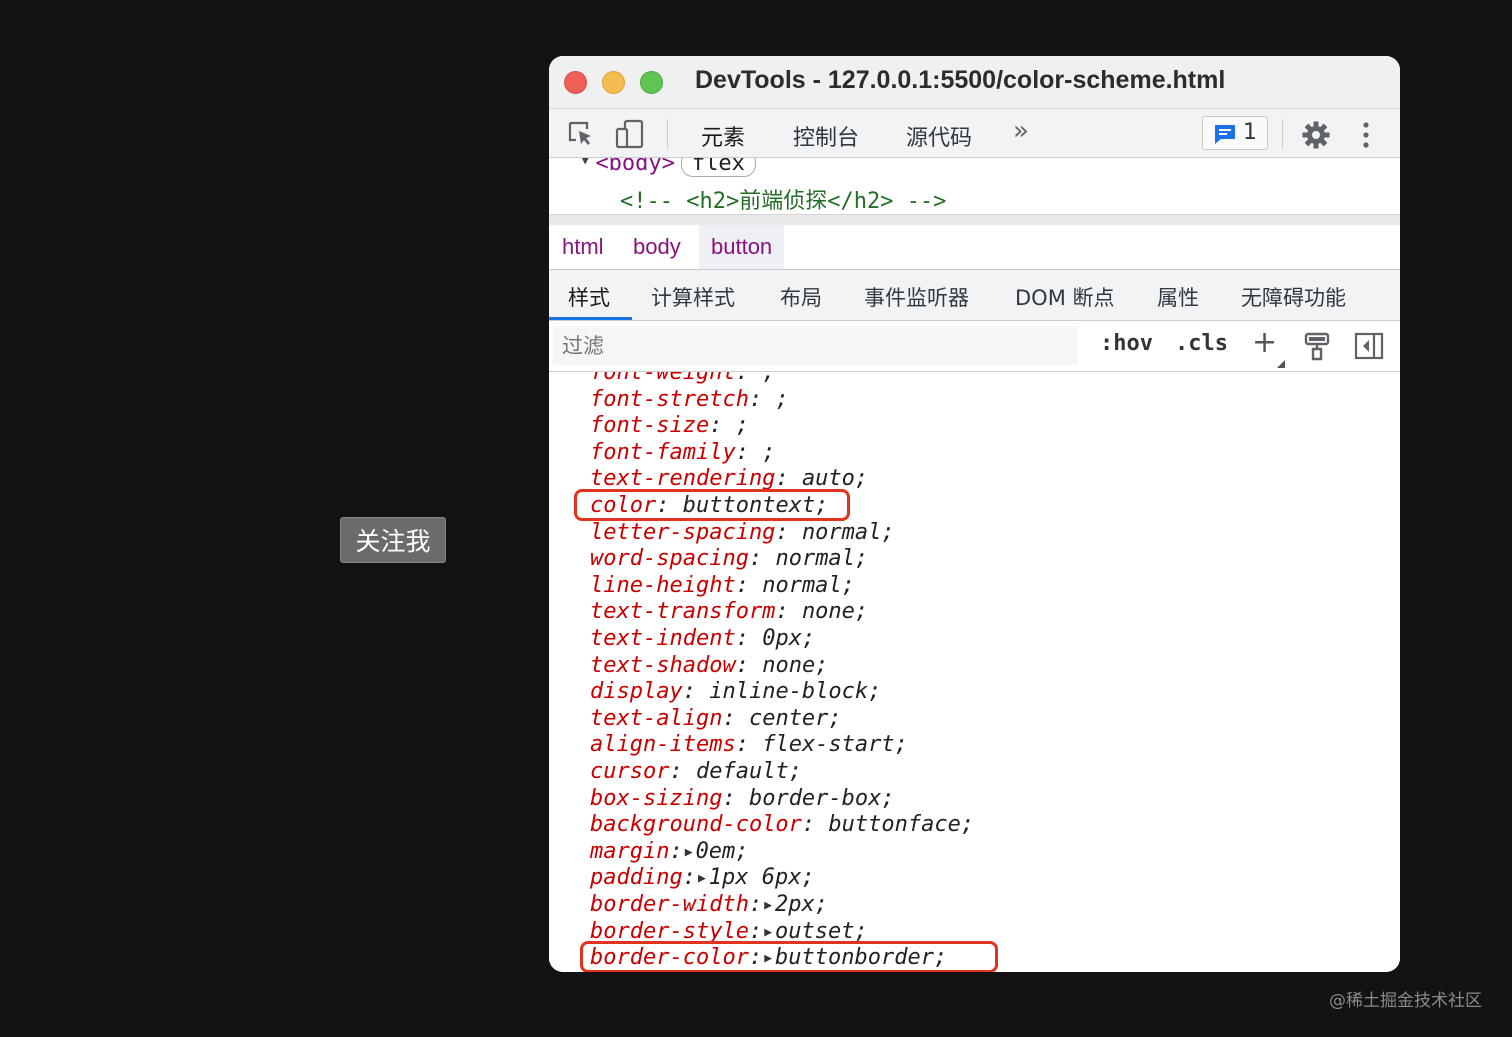 The height and width of the screenshot is (1037, 1512). Describe the element at coordinates (749, 771) in the screenshot. I see `property-value: default;` at that location.